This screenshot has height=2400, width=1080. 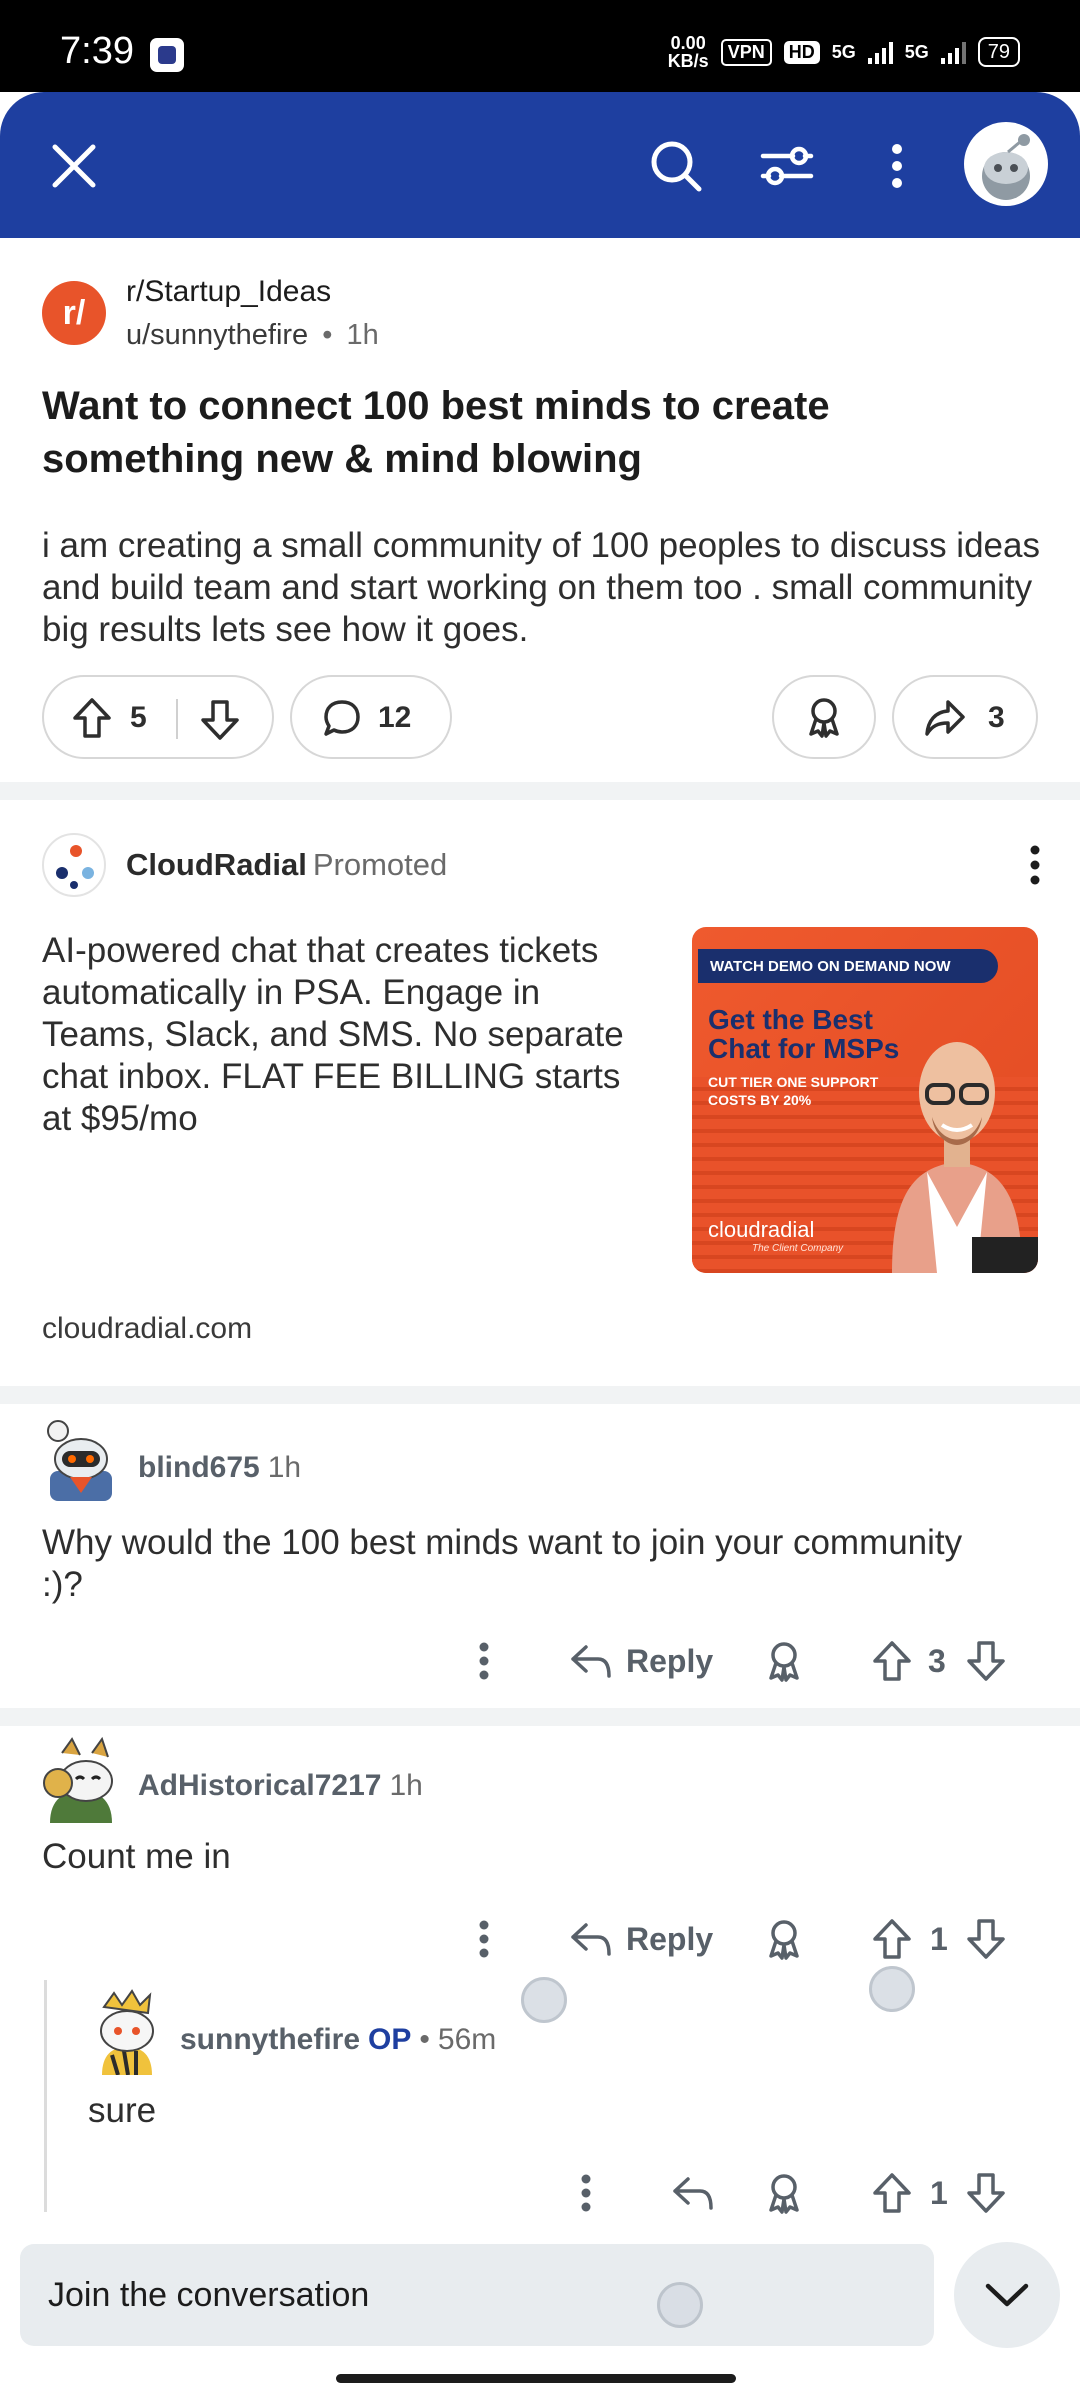 I want to click on comment-author: sunnythefire OP • 56m, so click(x=338, y=2040).